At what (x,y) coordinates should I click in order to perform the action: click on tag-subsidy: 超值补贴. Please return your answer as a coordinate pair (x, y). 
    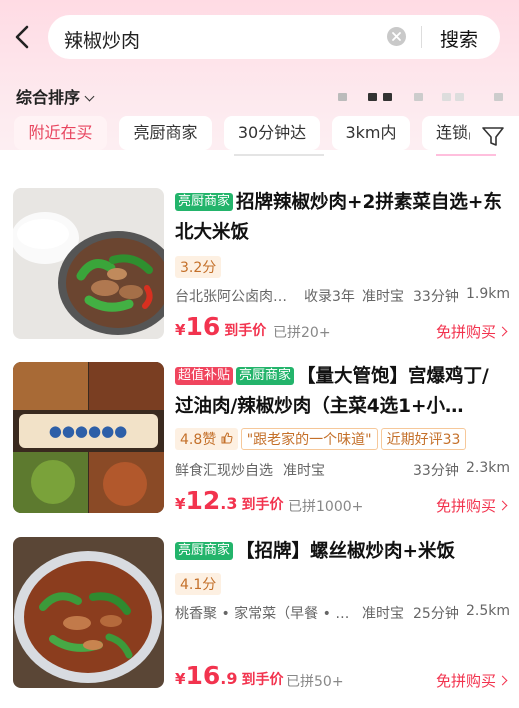
    Looking at the image, I should click on (204, 376).